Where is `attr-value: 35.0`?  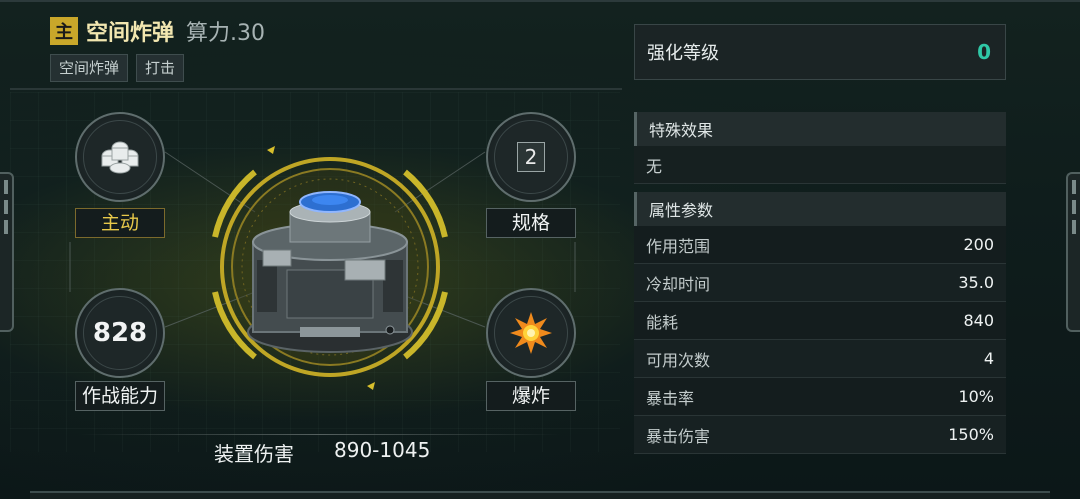
attr-value: 35.0 is located at coordinates (976, 282).